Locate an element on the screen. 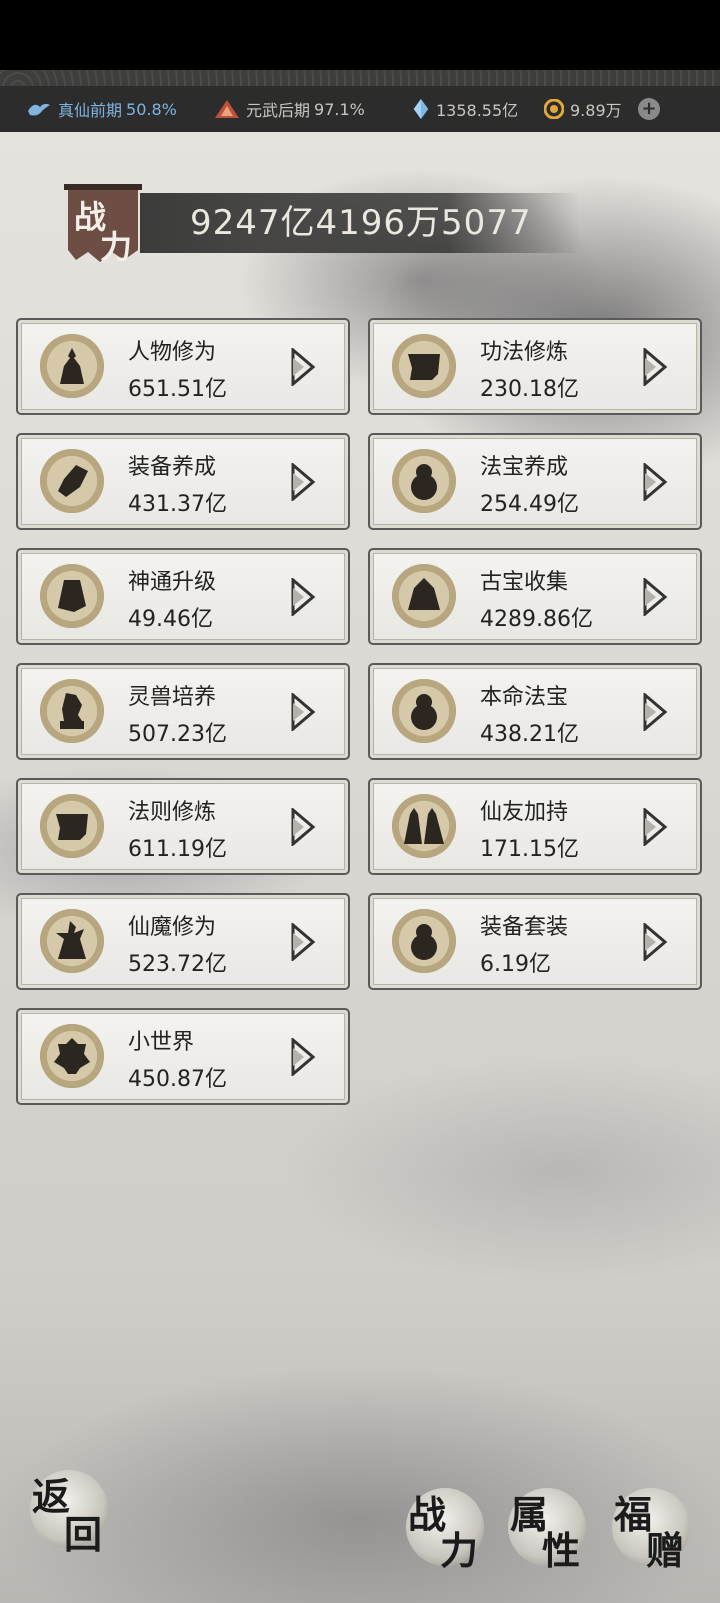 This screenshot has height=1603, width=720. card-small-world: 小世界 450.87亿 is located at coordinates (183, 1056).